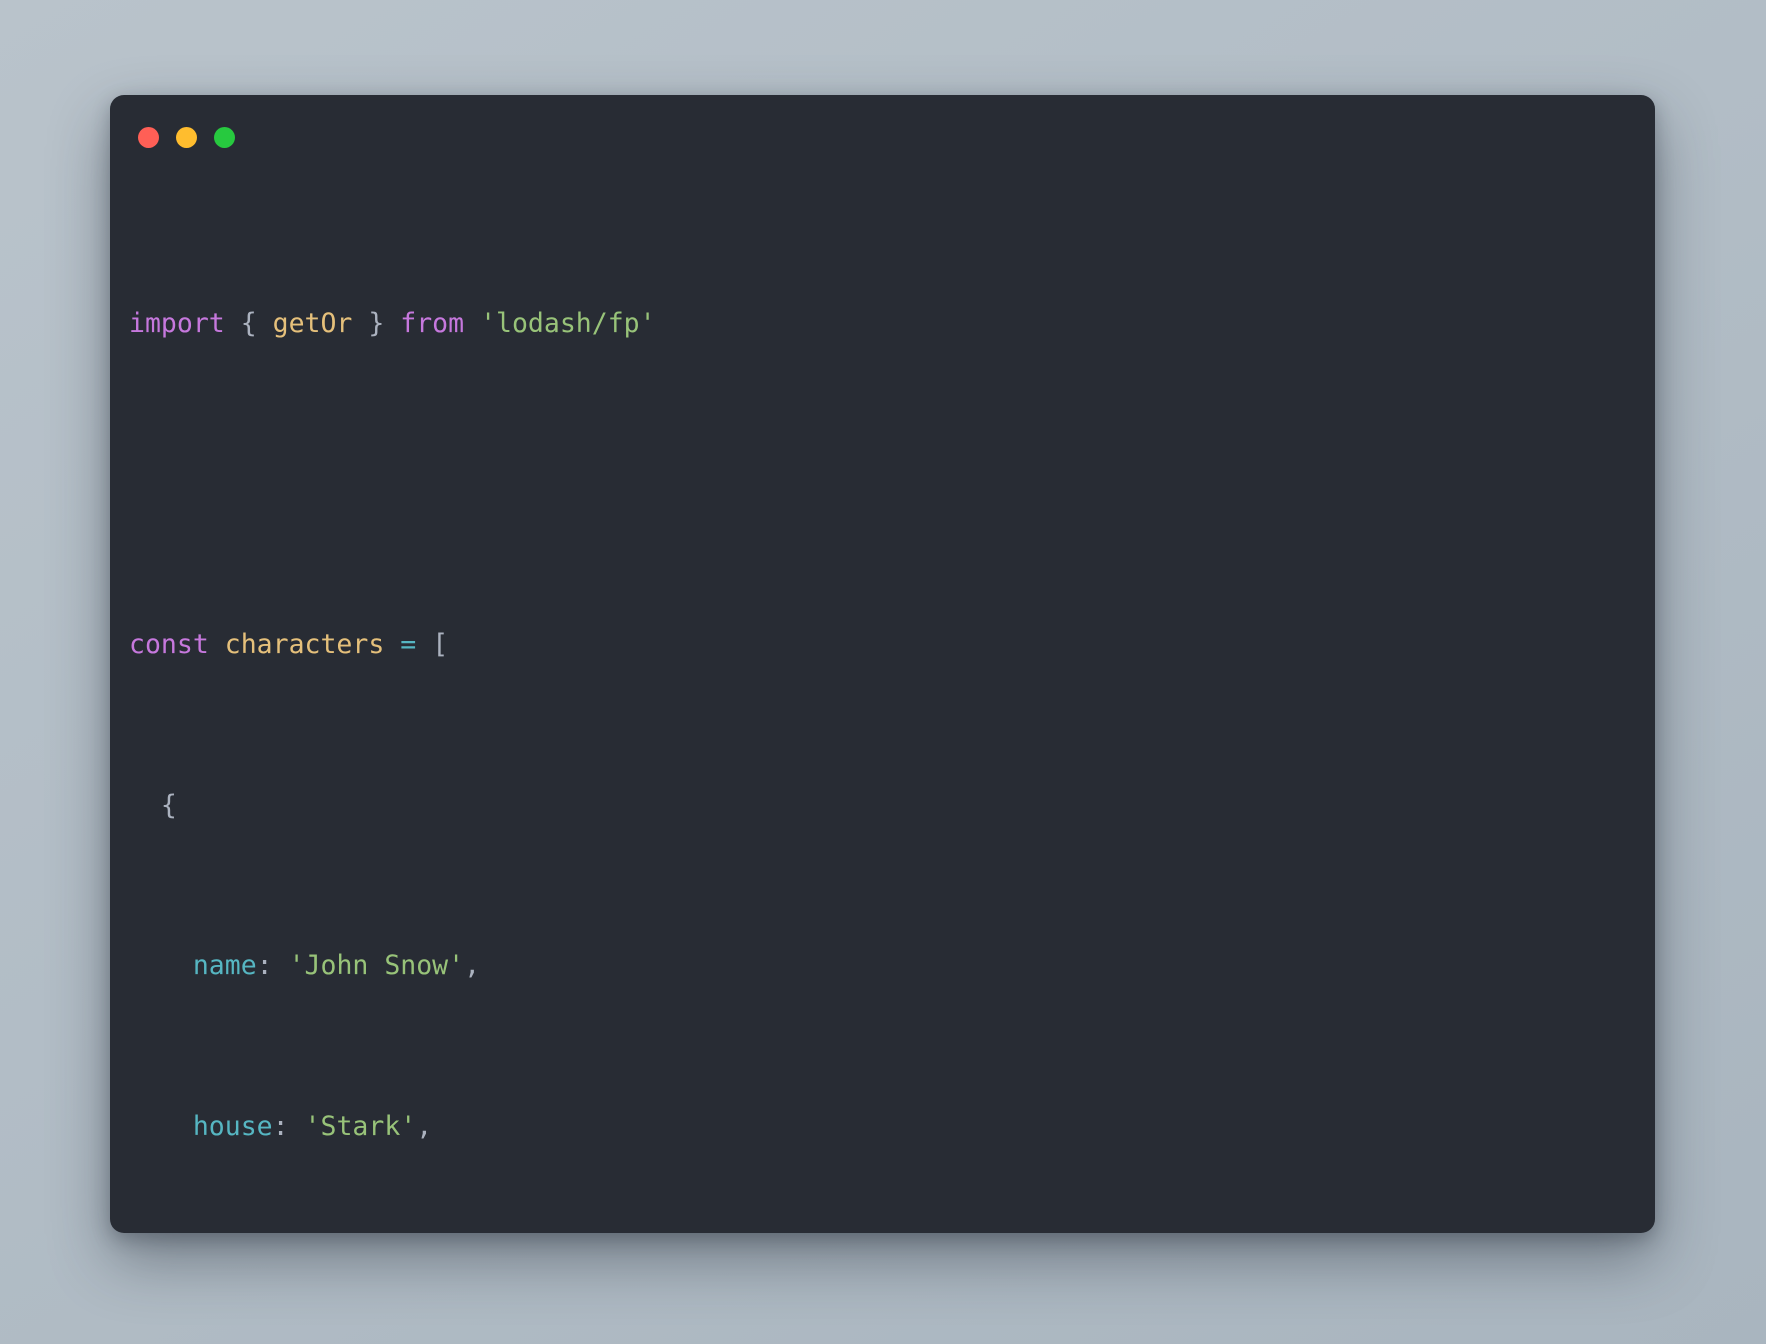 The height and width of the screenshot is (1344, 1766). I want to click on code-line-1: import { getOr } from 'lodash/fp', so click(887, 324).